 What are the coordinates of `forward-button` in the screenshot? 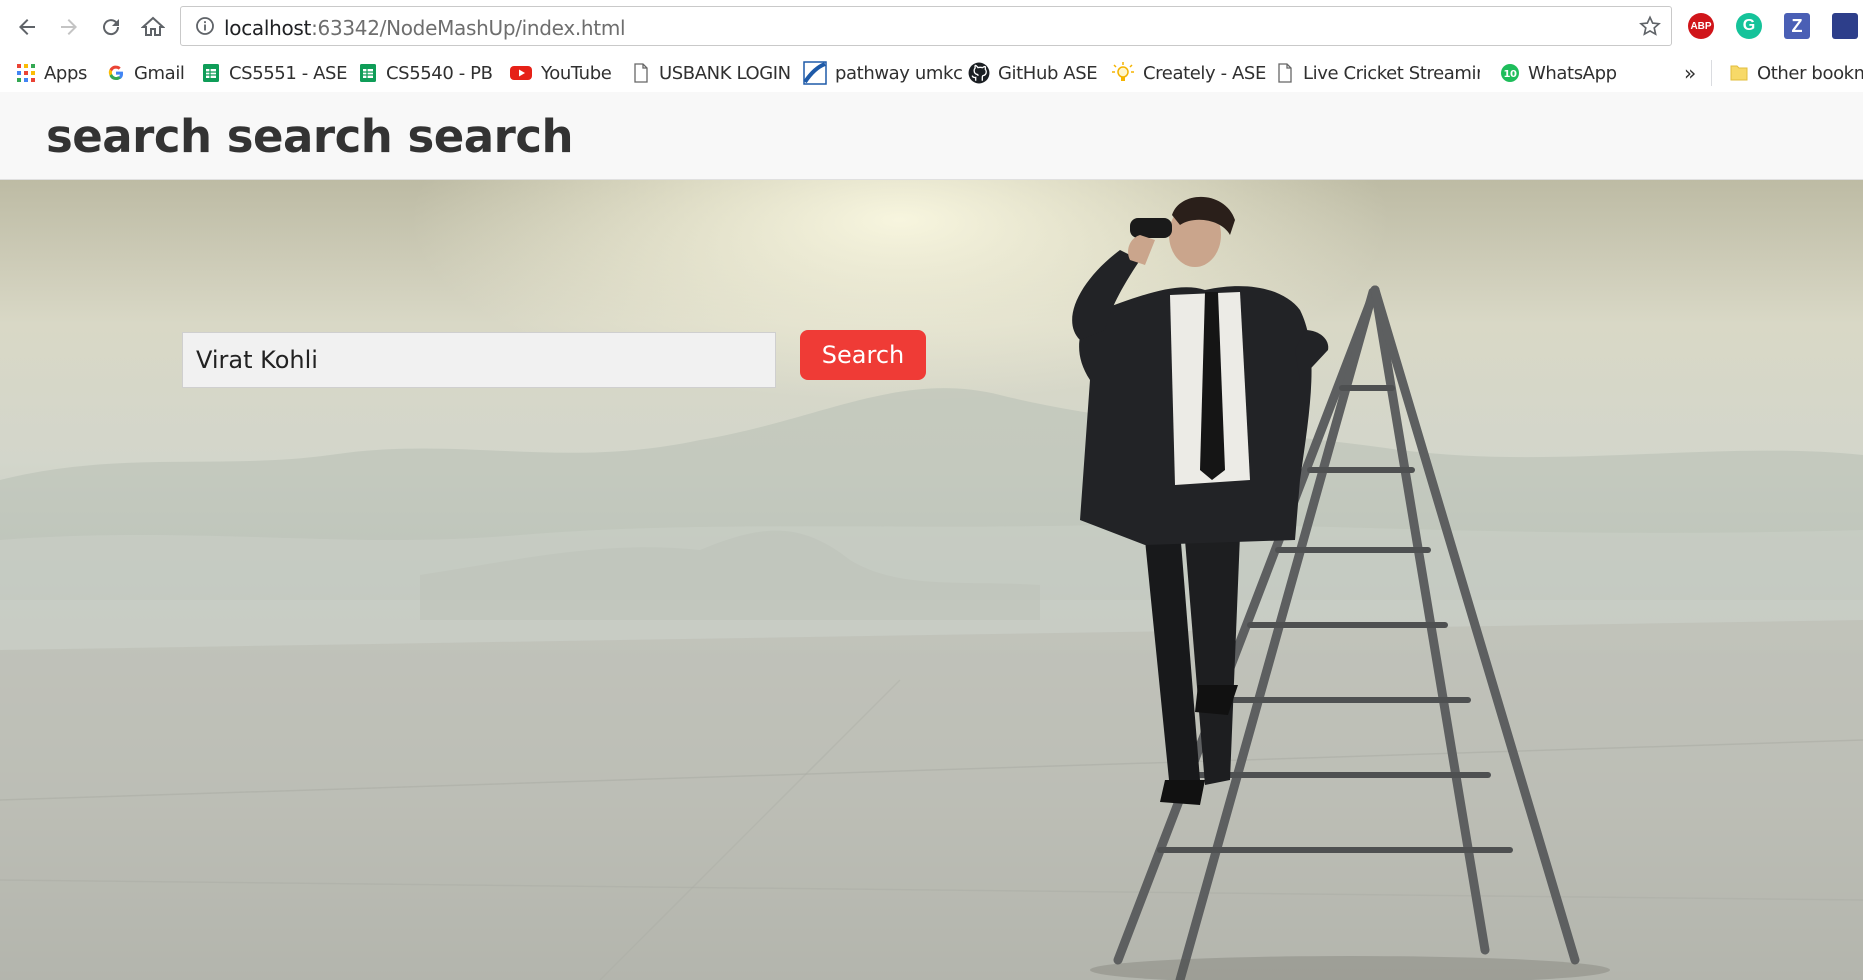 It's located at (69, 27).